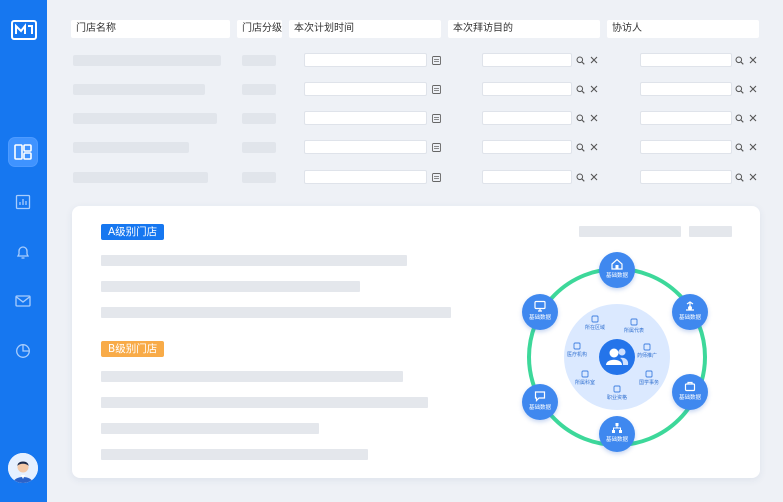  I want to click on inner-item-label: 国学事务, so click(648, 383).